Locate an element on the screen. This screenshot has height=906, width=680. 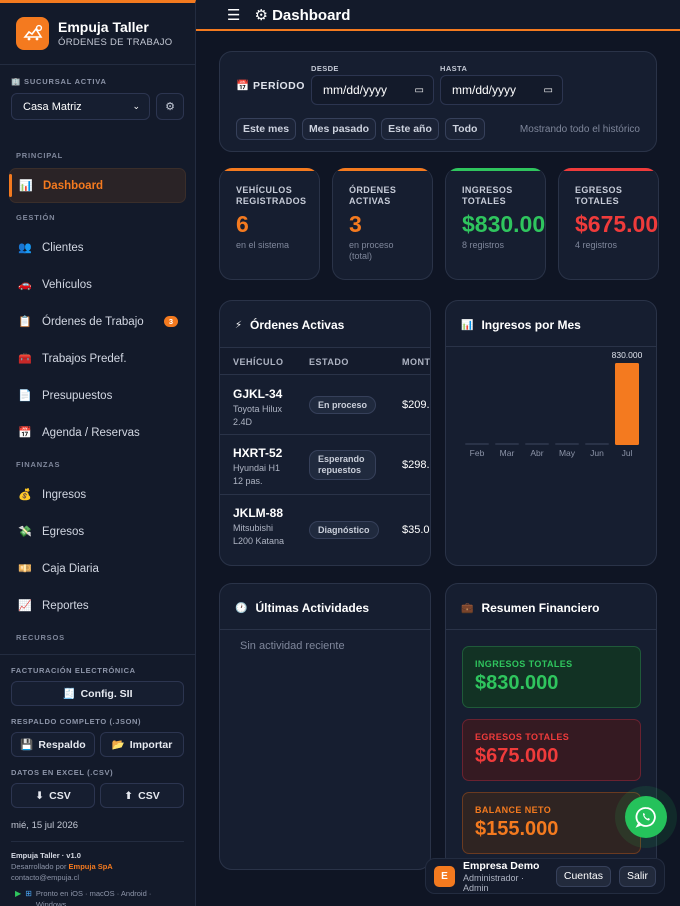
users-icon: 👥 is located at coordinates (25, 248).